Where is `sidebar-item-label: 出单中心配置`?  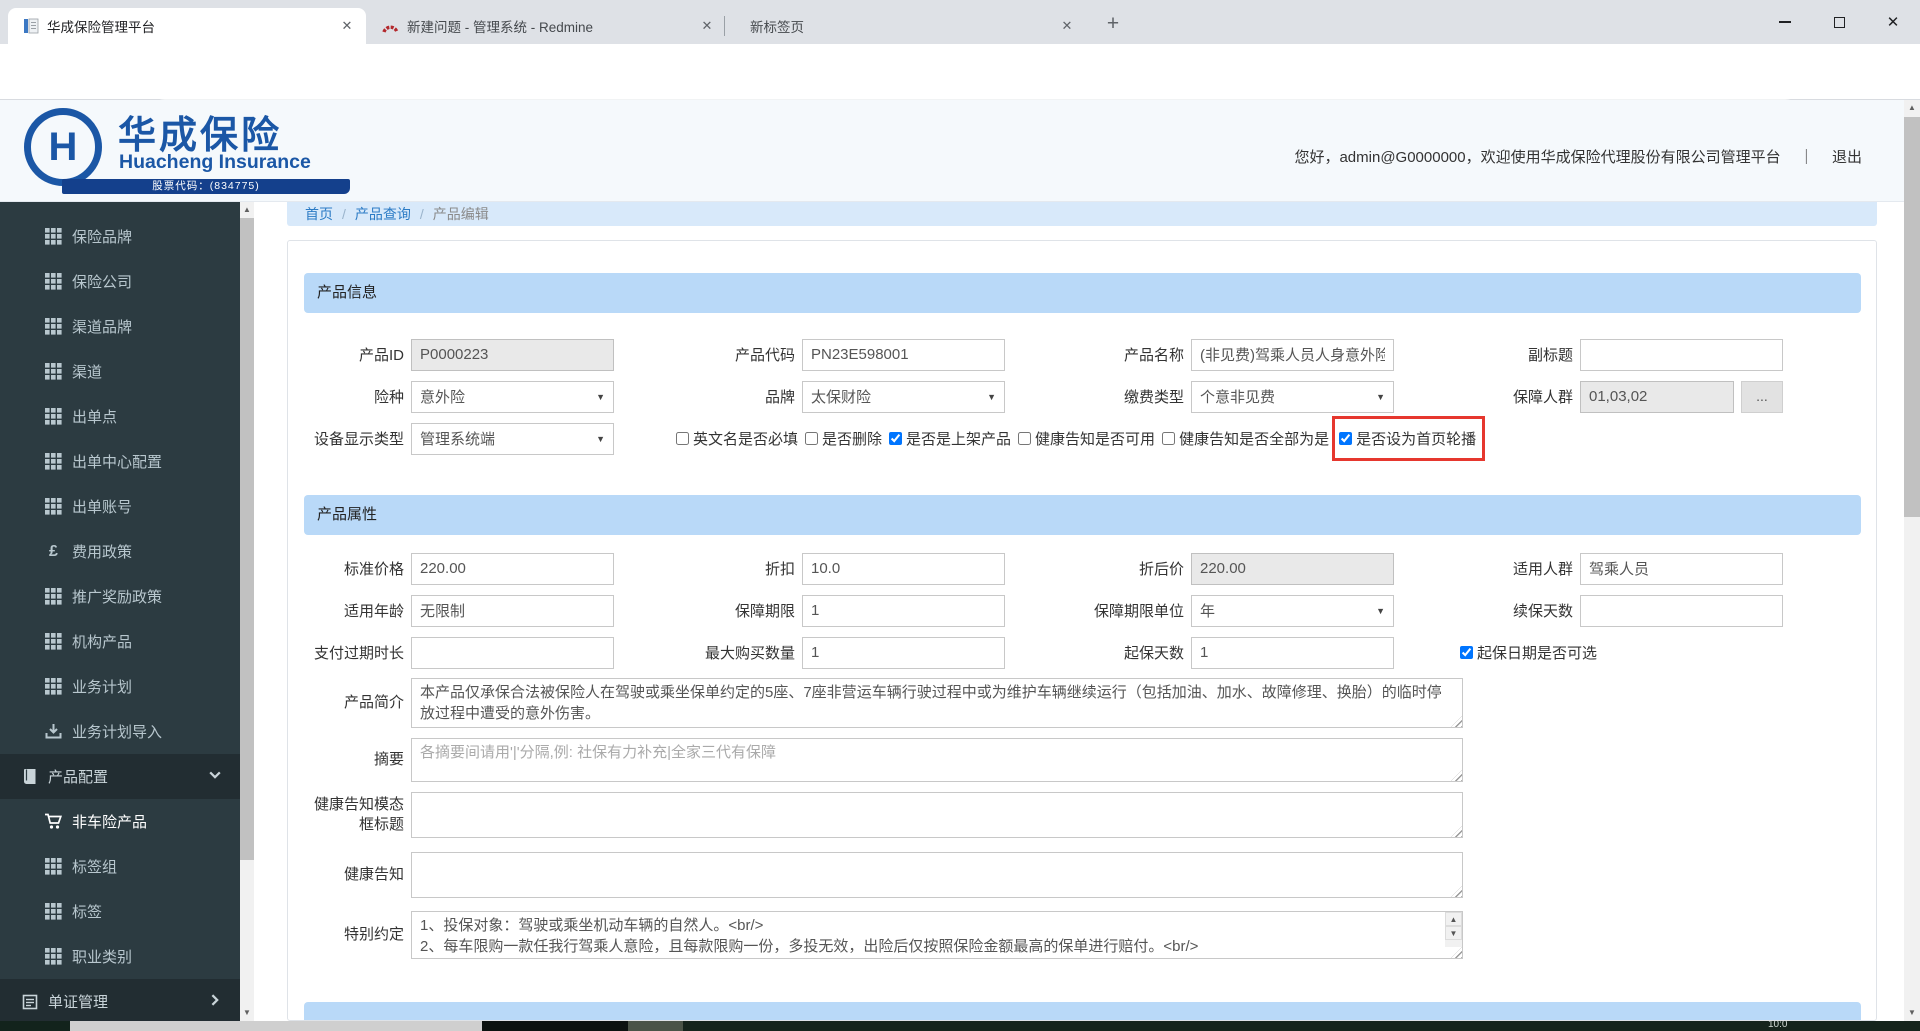
sidebar-item-label: 出单中心配置 is located at coordinates (117, 462).